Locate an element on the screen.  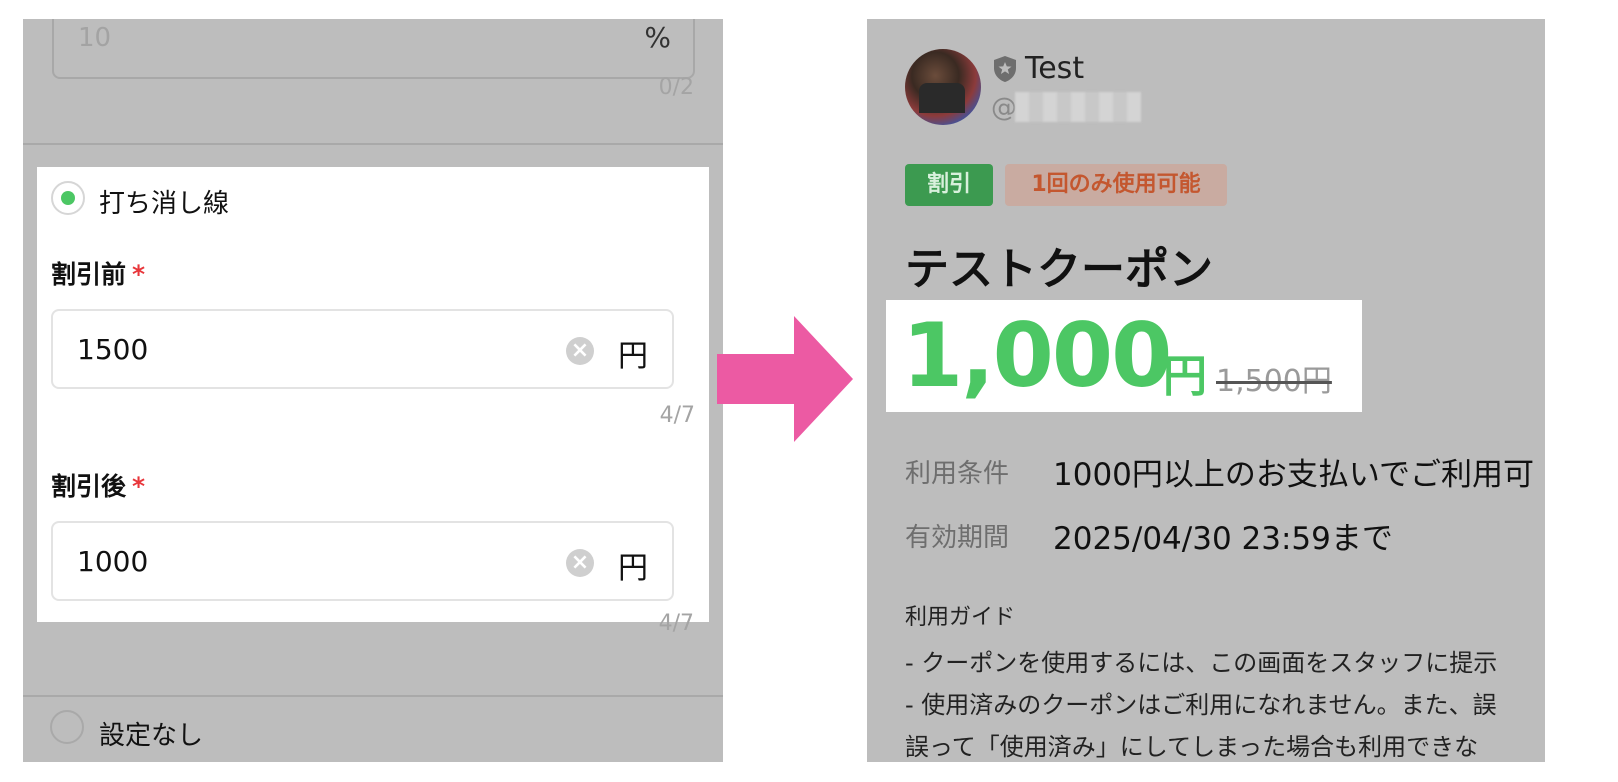
discount-badge: 割引 is located at coordinates (949, 185).